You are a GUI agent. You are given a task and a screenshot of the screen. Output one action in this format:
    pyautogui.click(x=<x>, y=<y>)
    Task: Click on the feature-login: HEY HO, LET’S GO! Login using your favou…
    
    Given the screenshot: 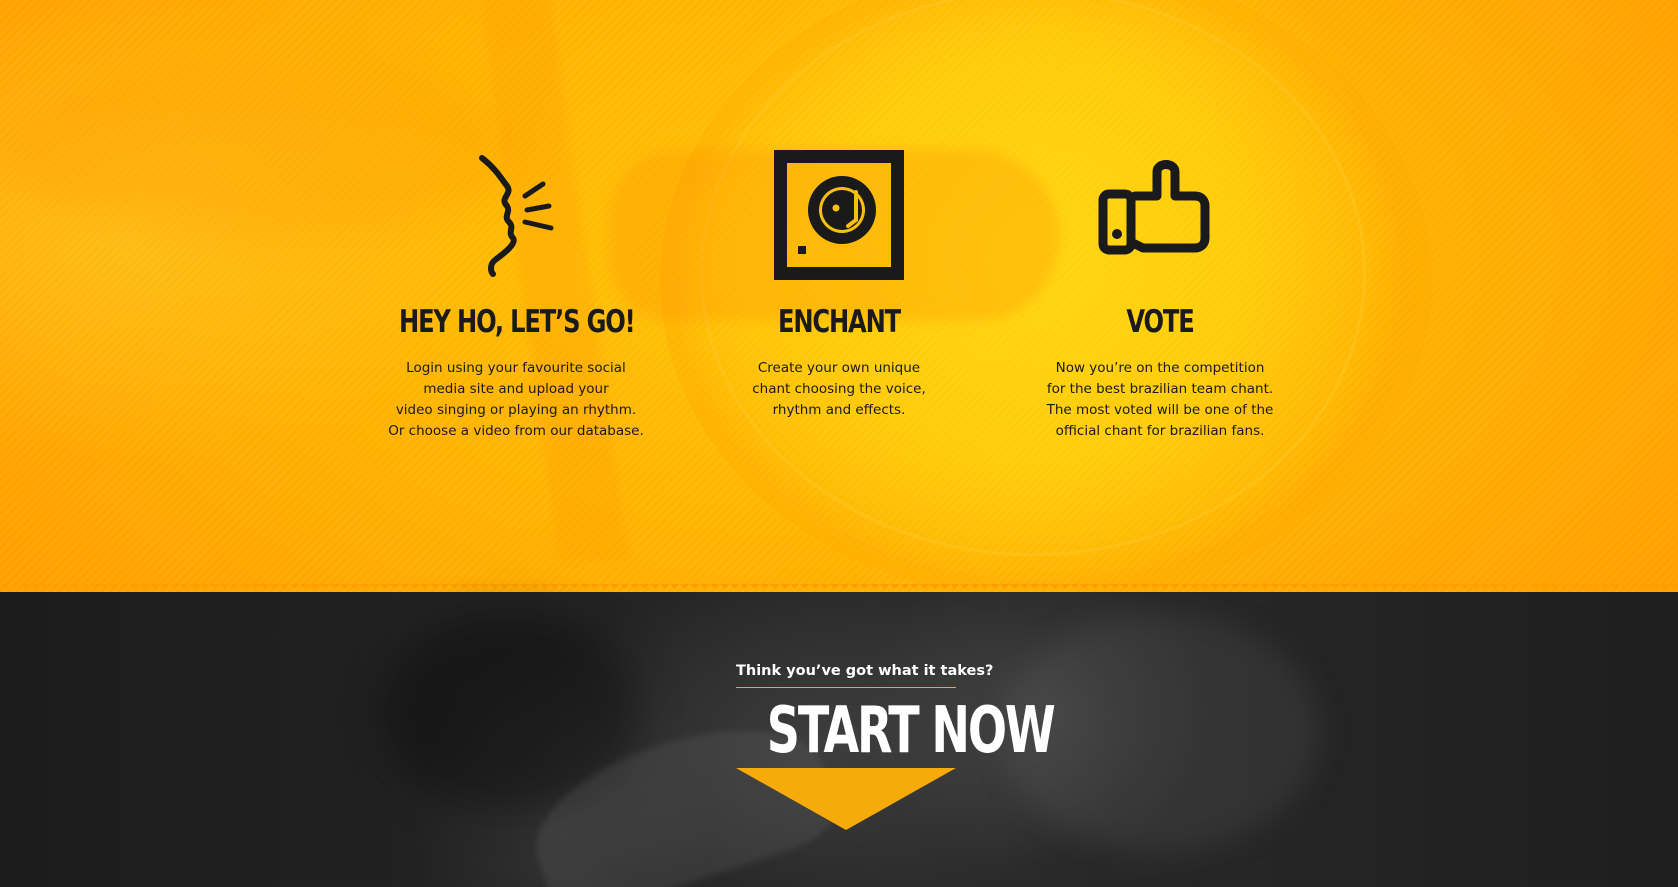 What is the action you would take?
    pyautogui.click(x=516, y=296)
    